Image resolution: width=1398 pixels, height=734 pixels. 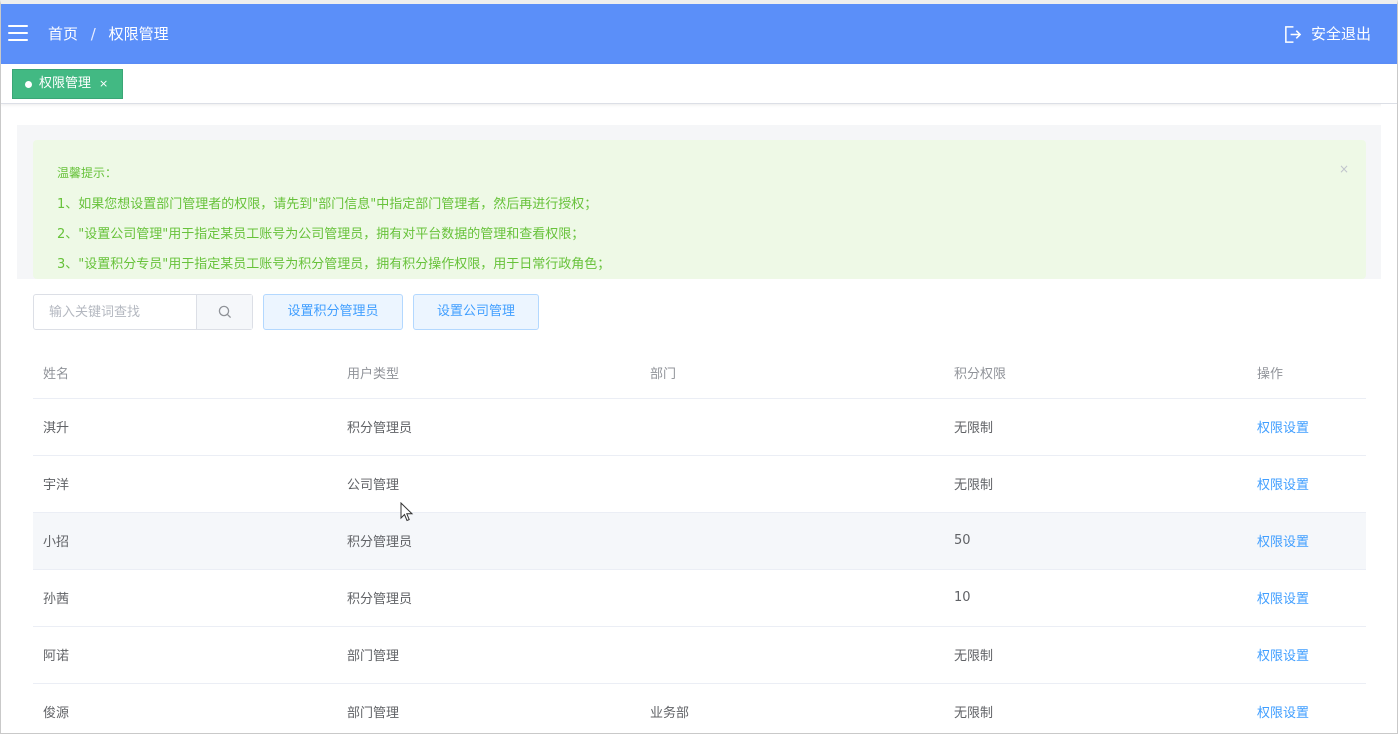 What do you see at coordinates (1293, 34) in the screenshot?
I see `logout-icon` at bounding box center [1293, 34].